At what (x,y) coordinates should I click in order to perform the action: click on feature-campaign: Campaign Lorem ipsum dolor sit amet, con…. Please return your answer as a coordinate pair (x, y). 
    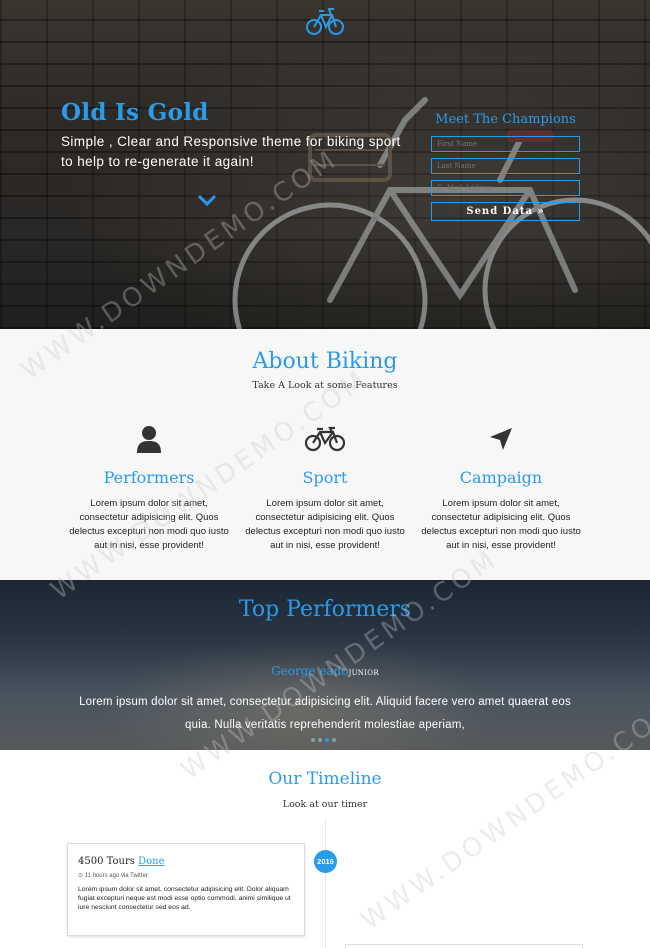
    Looking at the image, I should click on (501, 487).